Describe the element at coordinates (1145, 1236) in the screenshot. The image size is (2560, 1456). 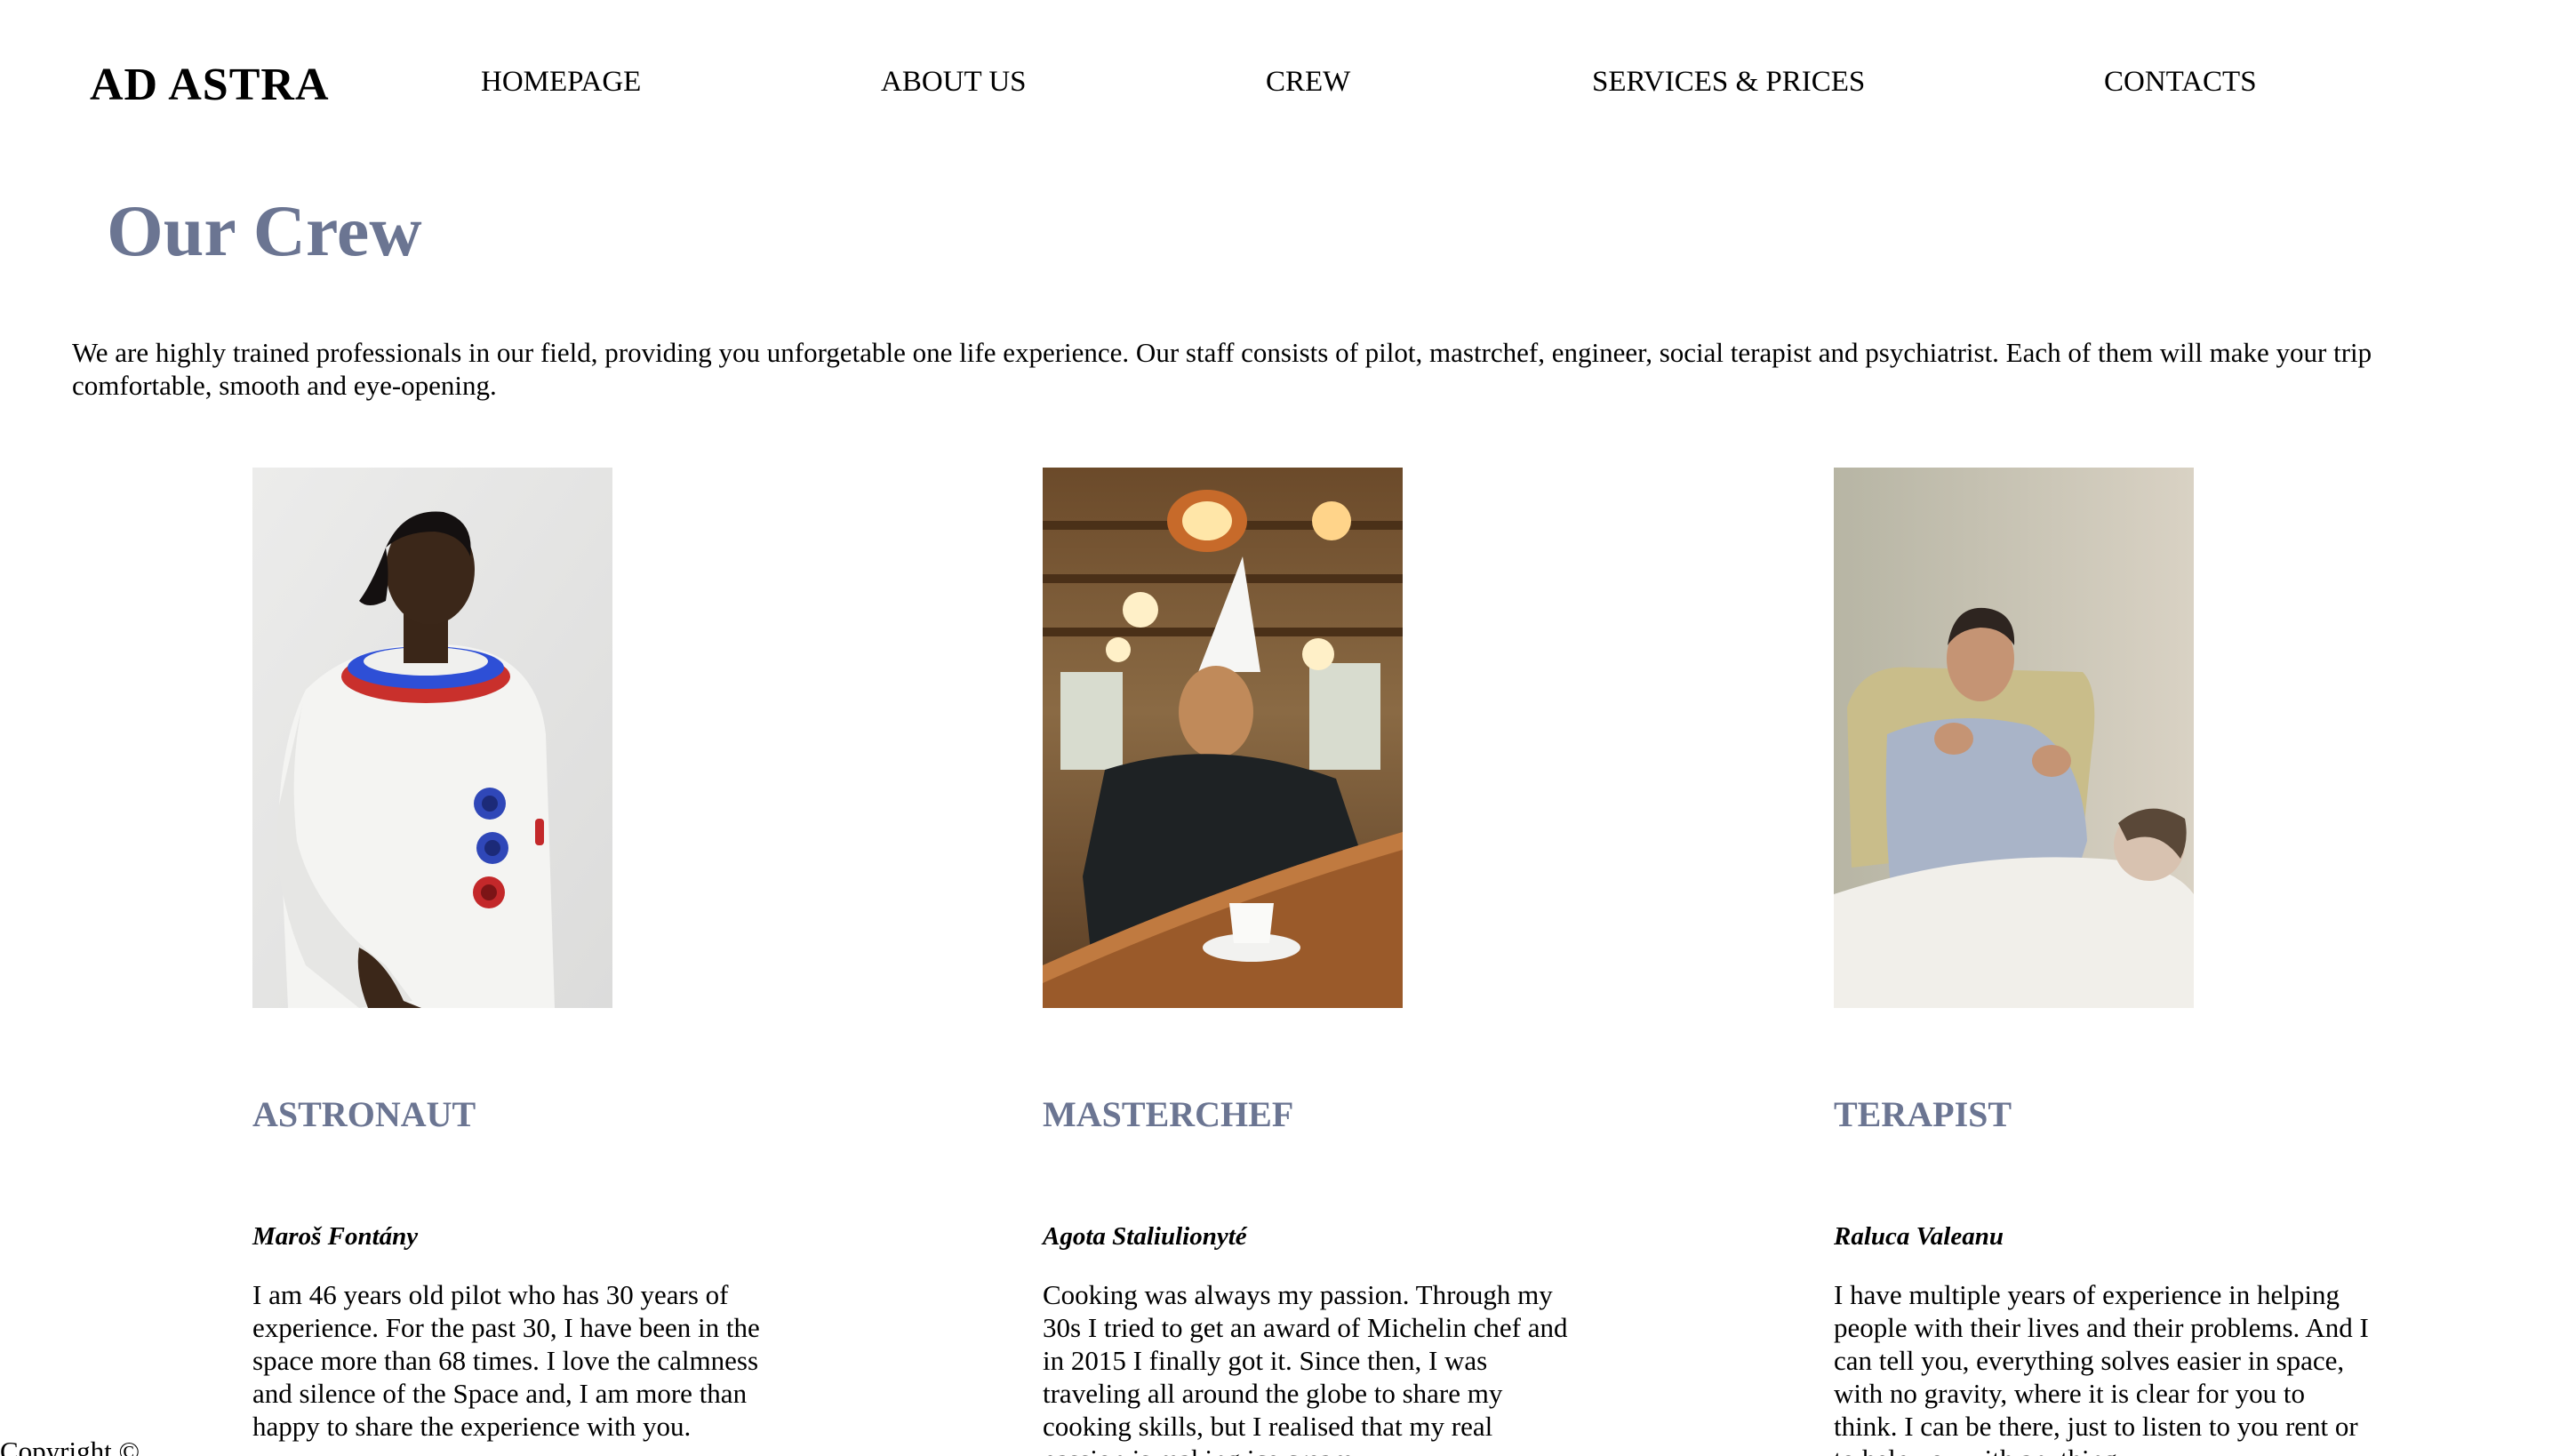
I see `crew-member-name: Agota Staliulionyté` at that location.